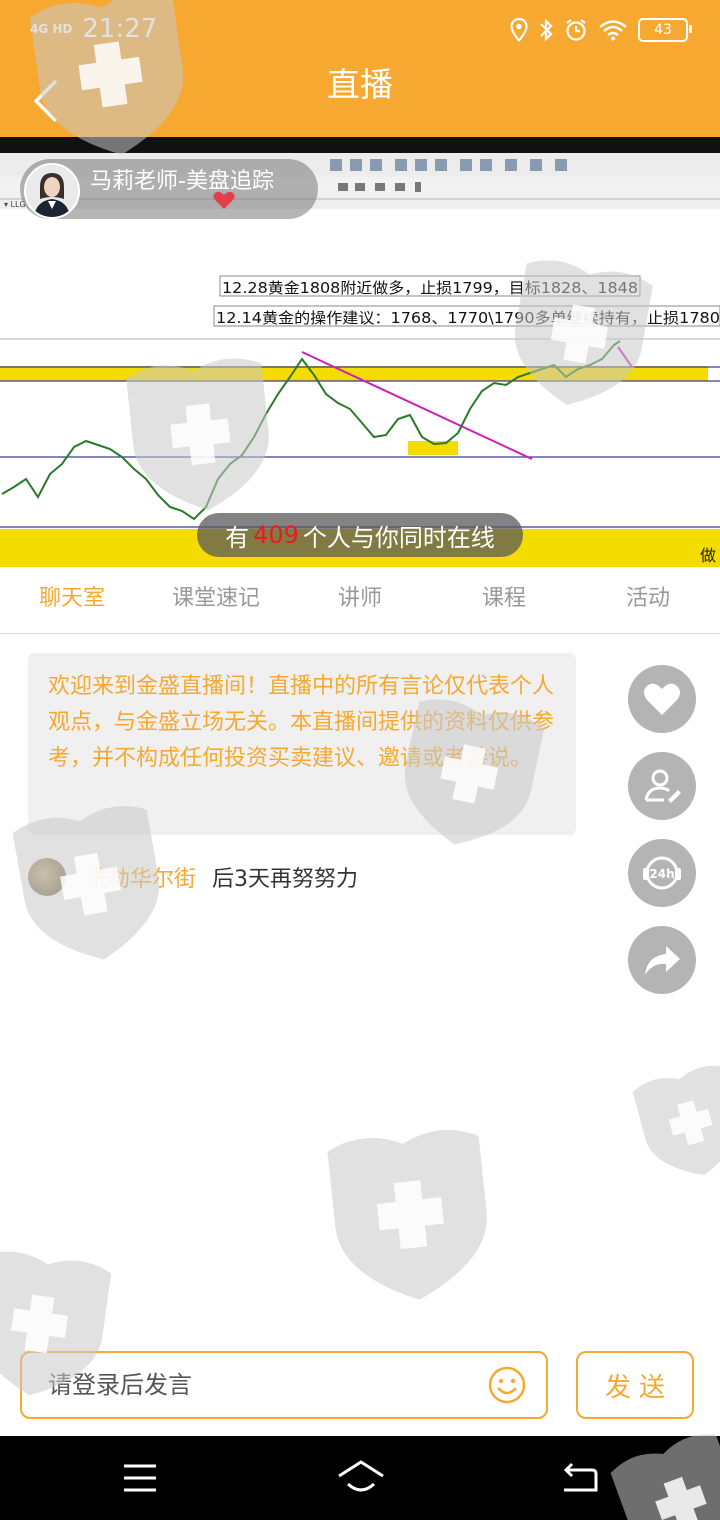 Image resolution: width=720 pixels, height=1520 pixels. I want to click on online-count-banner: 有 409 个人与你同时在线, so click(360, 535).